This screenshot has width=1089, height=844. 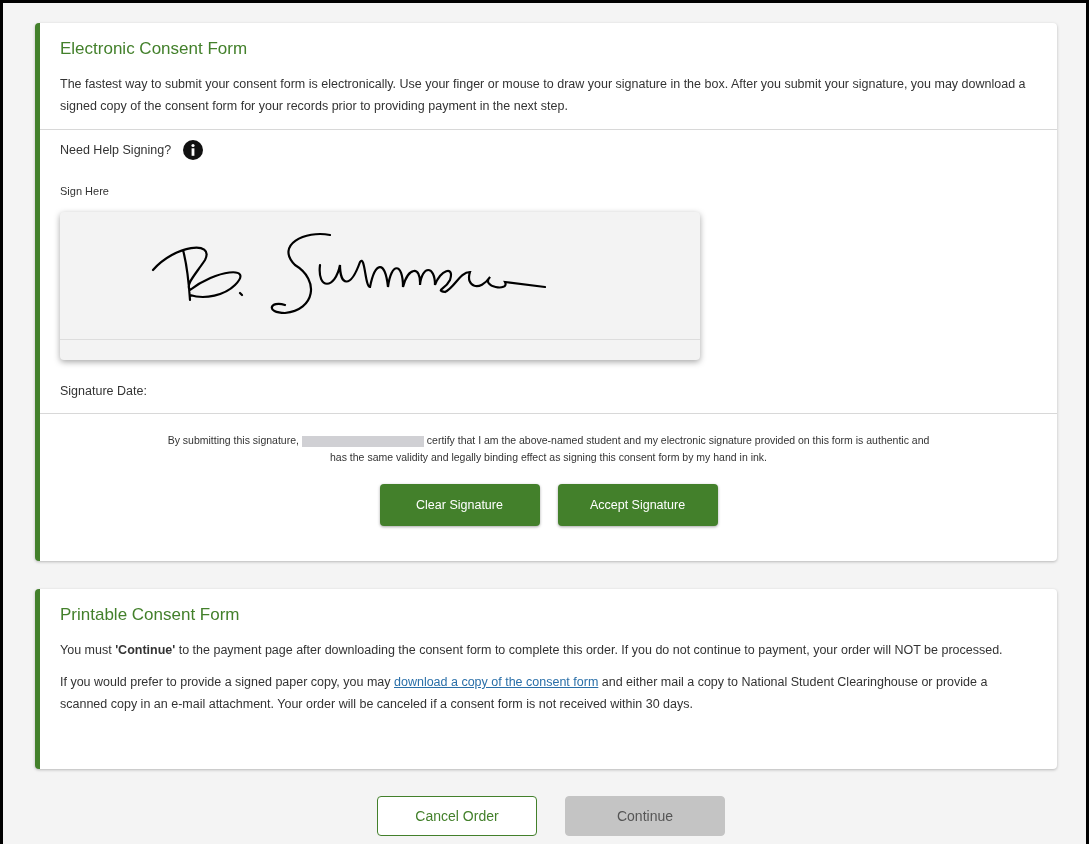 I want to click on section-title: Electronic Consent Form, so click(x=154, y=49).